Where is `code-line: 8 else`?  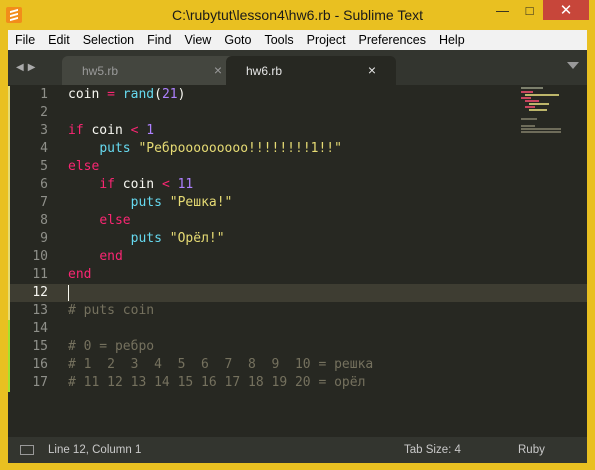
code-line: 8 else is located at coordinates (297, 221).